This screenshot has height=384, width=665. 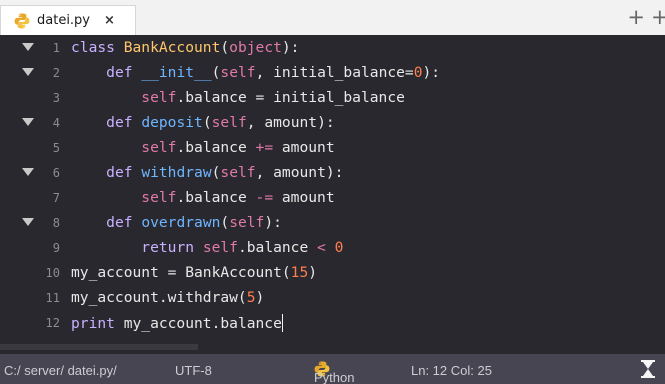 I want to click on code-token: __init__, so click(x=176, y=72).